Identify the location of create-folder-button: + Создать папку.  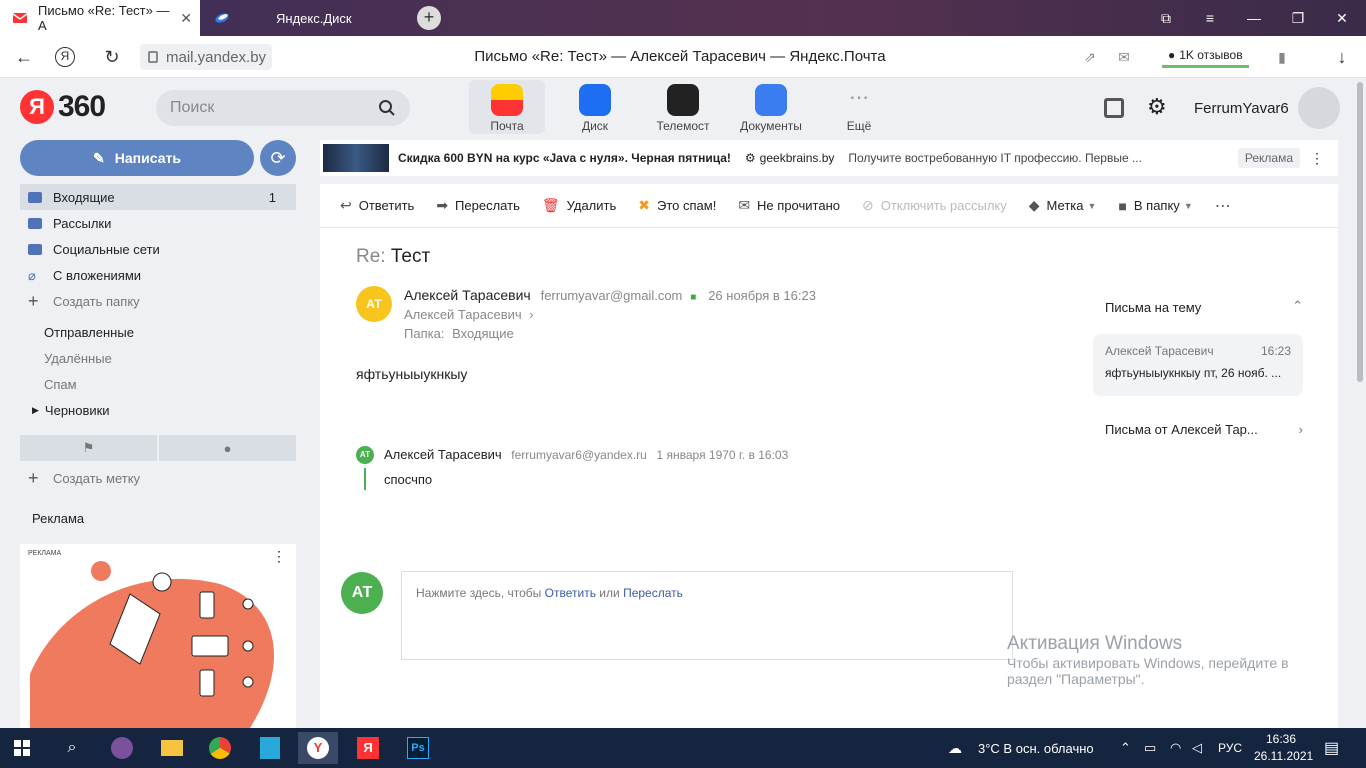
(158, 301).